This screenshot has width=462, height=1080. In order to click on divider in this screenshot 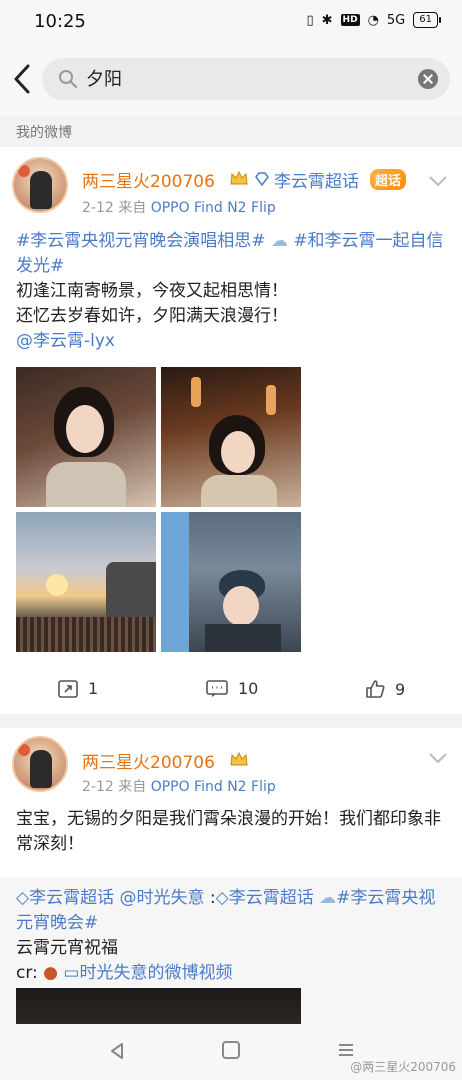, I will do `click(231, 721)`.